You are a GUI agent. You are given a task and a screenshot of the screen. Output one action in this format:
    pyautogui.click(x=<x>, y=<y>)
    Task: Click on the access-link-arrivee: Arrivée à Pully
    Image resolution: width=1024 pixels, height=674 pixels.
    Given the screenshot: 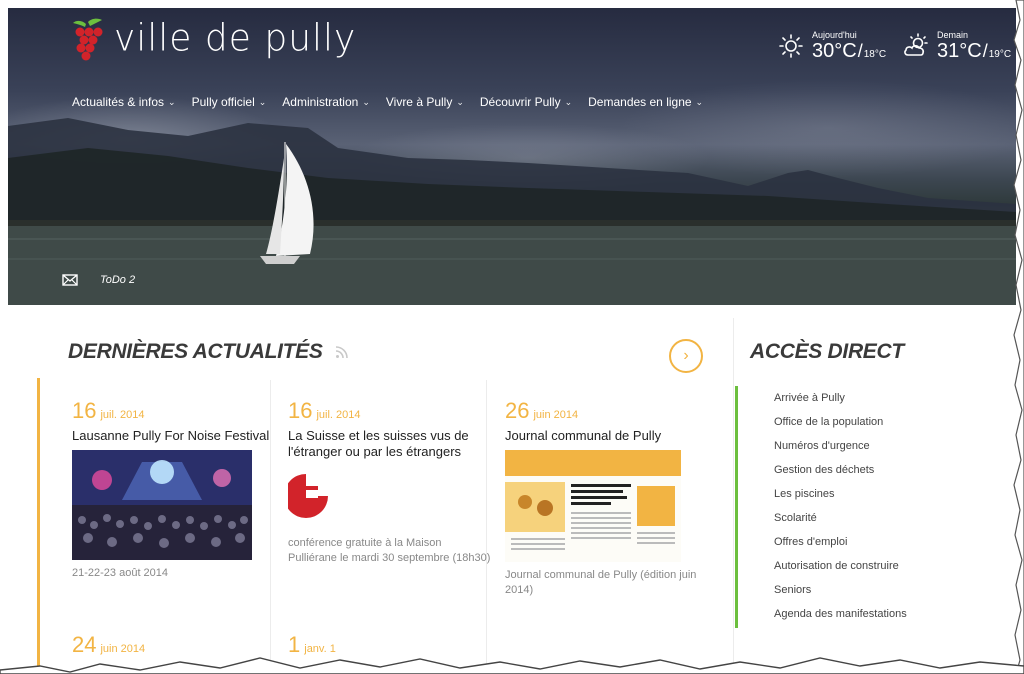 What is the action you would take?
    pyautogui.click(x=840, y=401)
    